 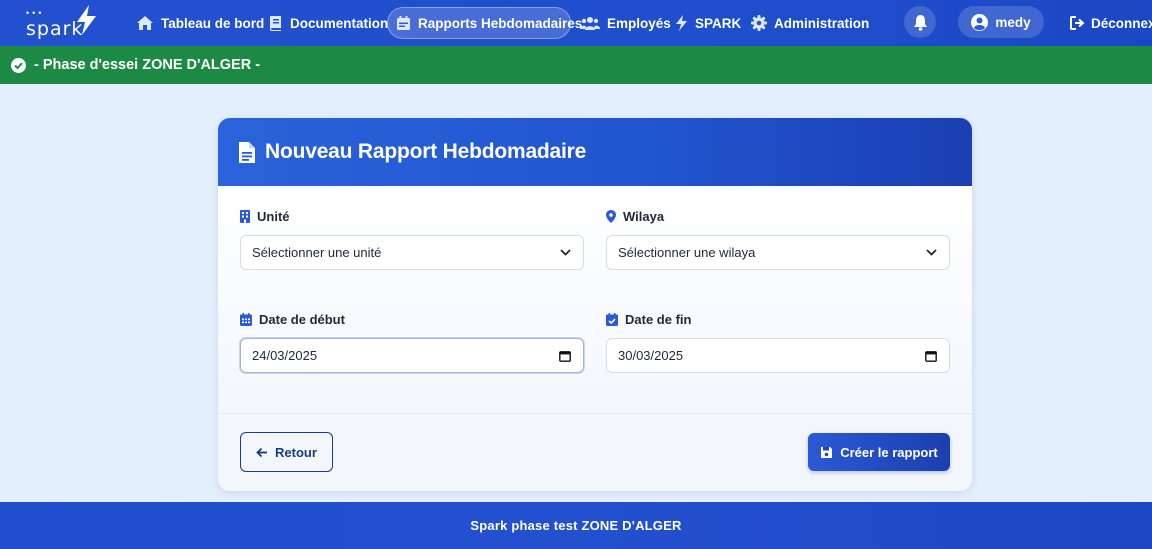 What do you see at coordinates (145, 23) in the screenshot?
I see `home-icon` at bounding box center [145, 23].